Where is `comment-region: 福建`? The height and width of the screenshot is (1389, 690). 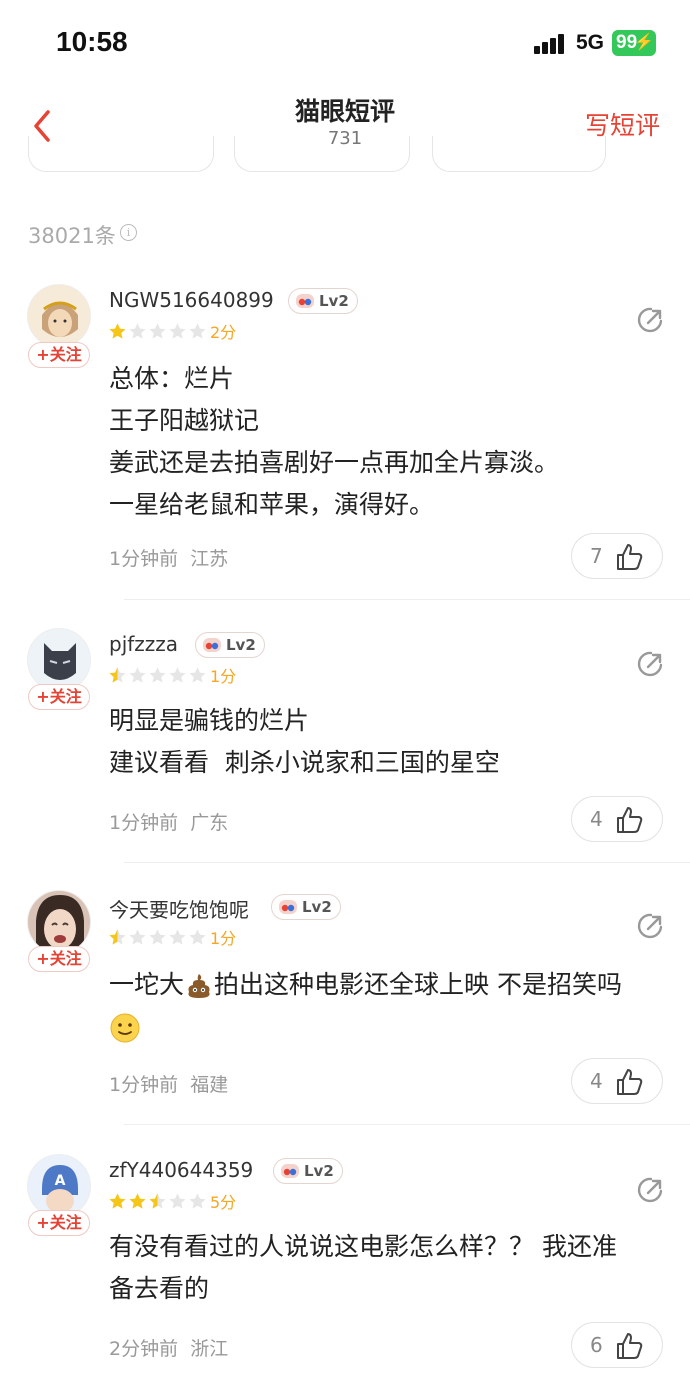
comment-region: 福建 is located at coordinates (209, 1085).